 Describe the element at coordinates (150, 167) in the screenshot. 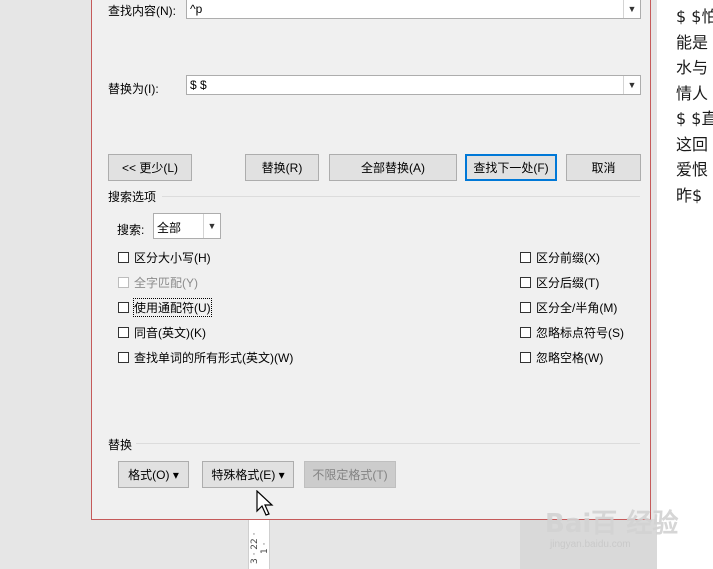

I see `less-button: << 更少(L)` at that location.